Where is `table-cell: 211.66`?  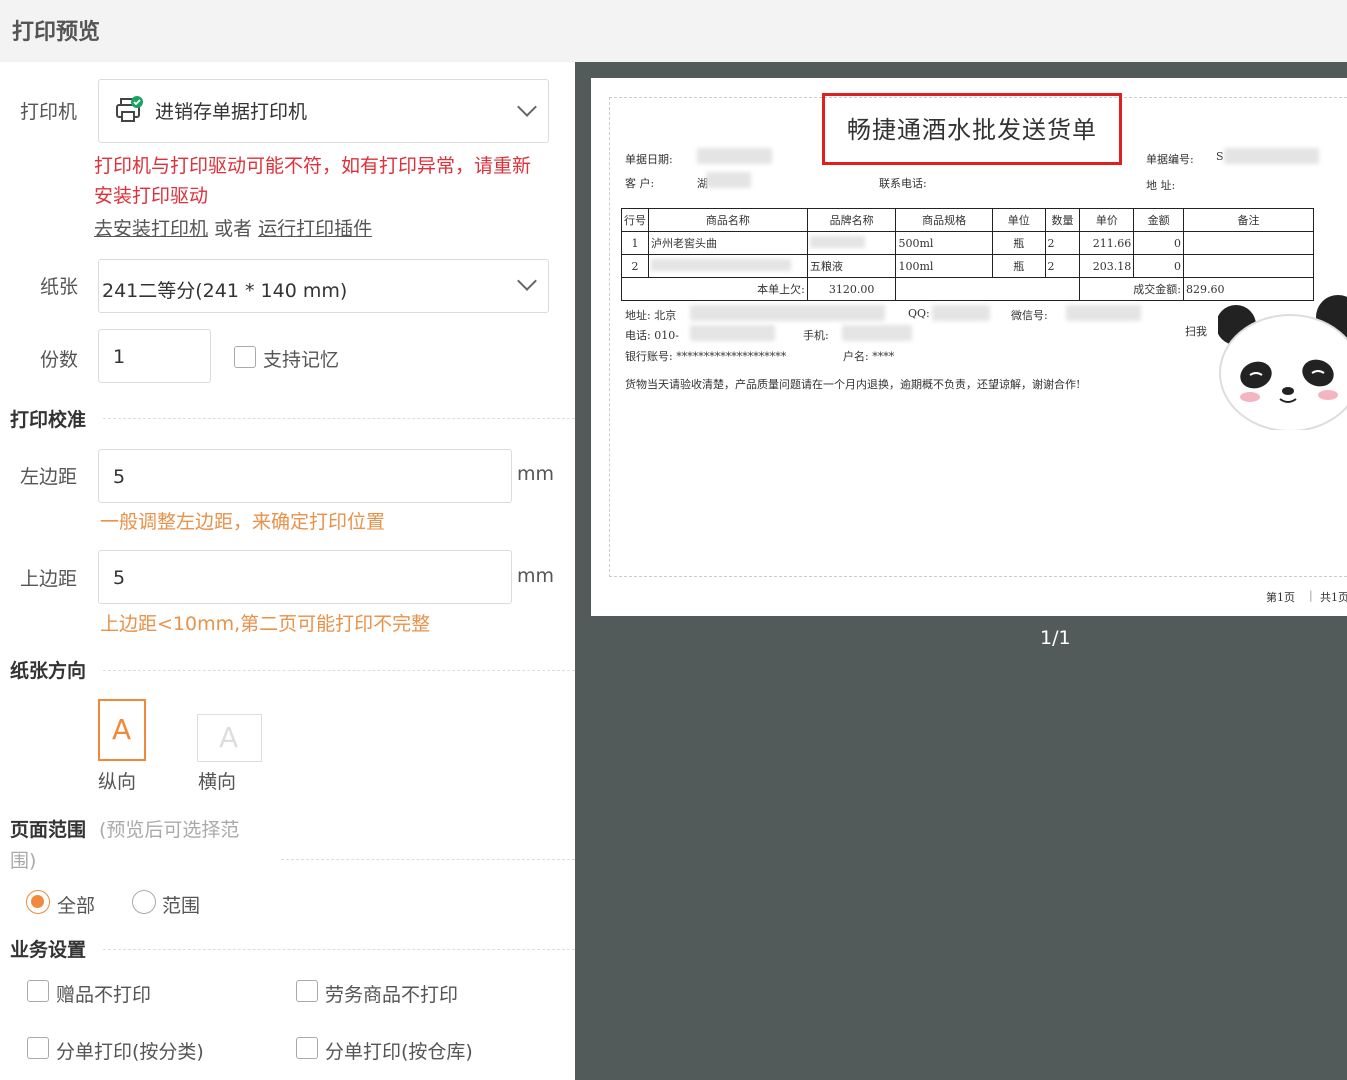 table-cell: 211.66 is located at coordinates (1107, 243).